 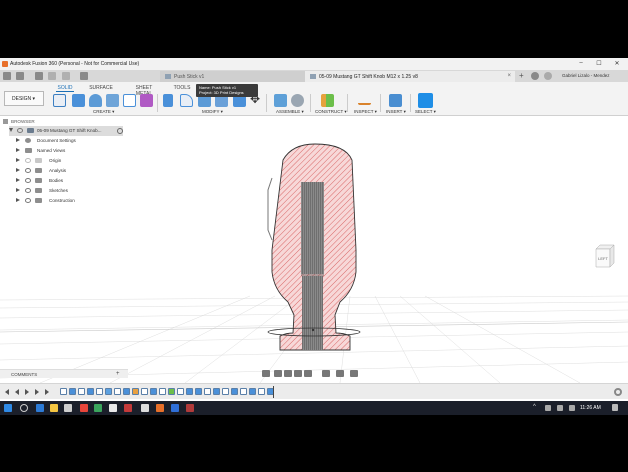 I want to click on grid-settings-icon, so click(x=340, y=373).